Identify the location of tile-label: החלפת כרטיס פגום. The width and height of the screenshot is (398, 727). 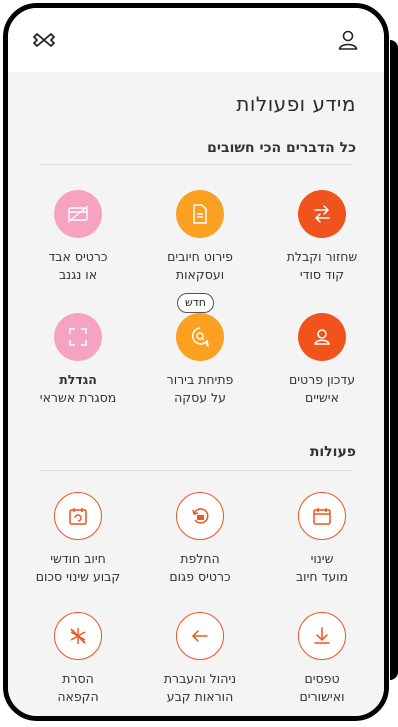
(200, 567).